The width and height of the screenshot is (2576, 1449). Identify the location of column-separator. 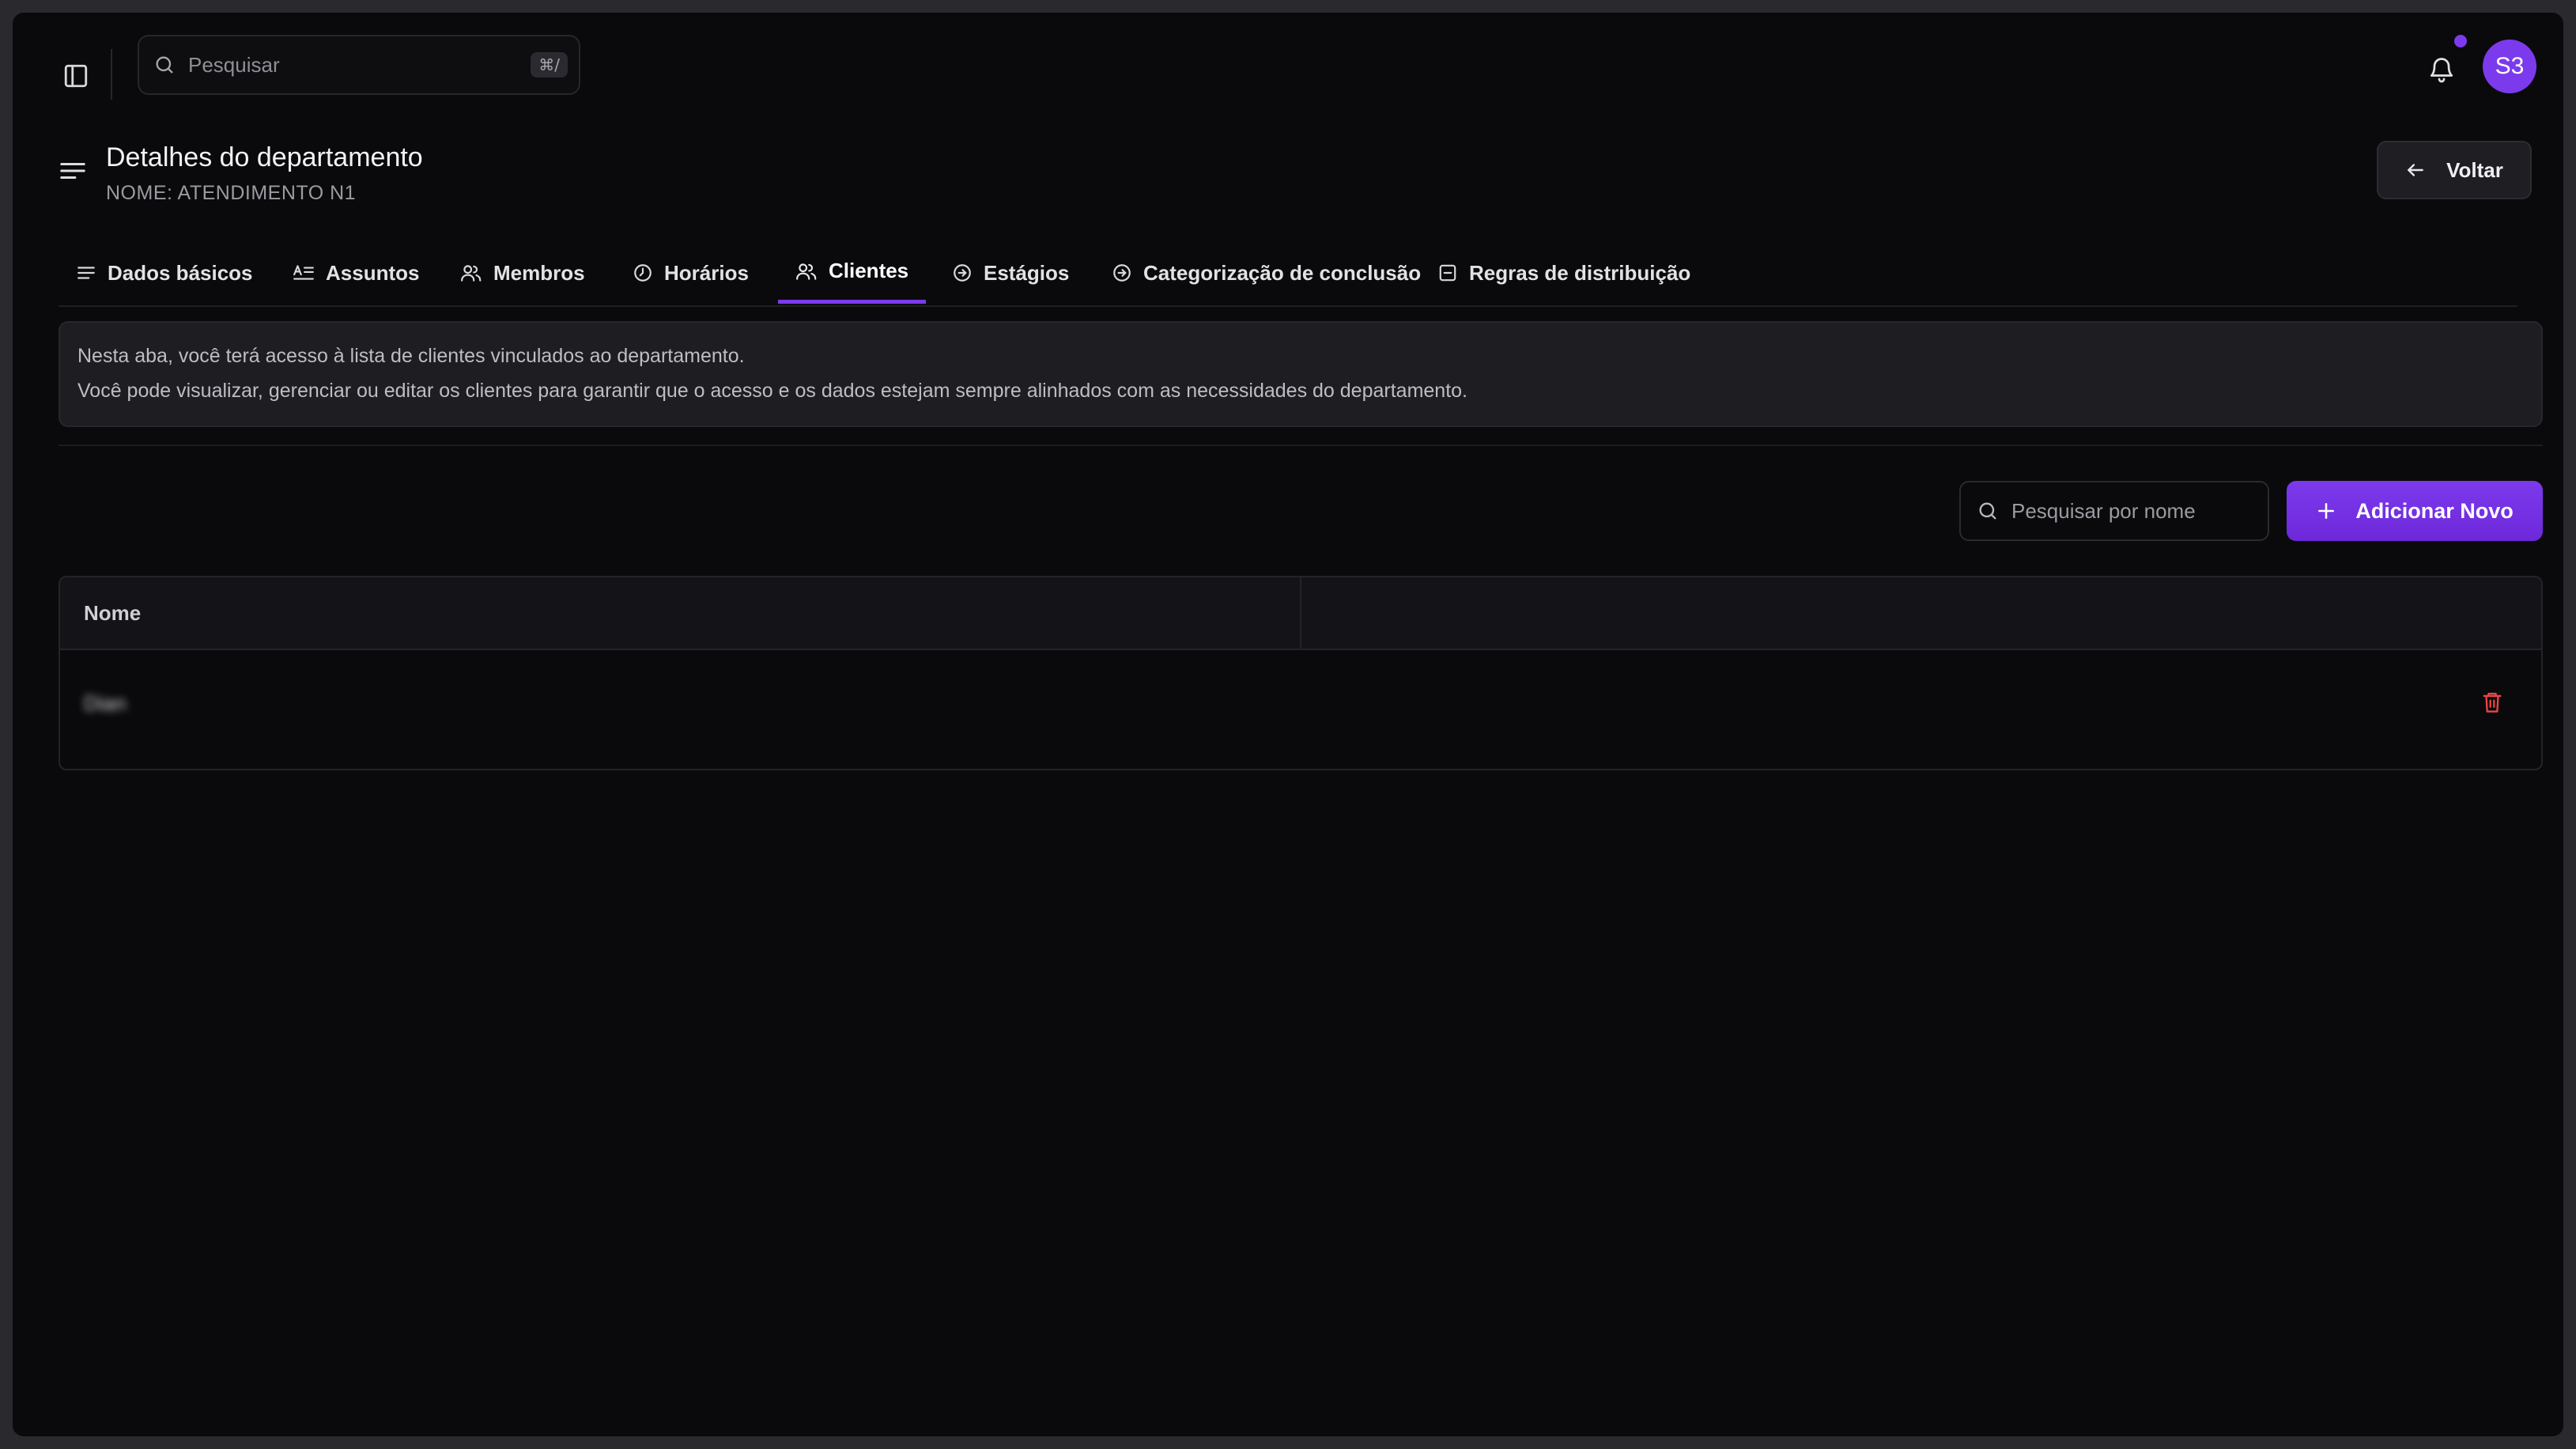
(1300, 613).